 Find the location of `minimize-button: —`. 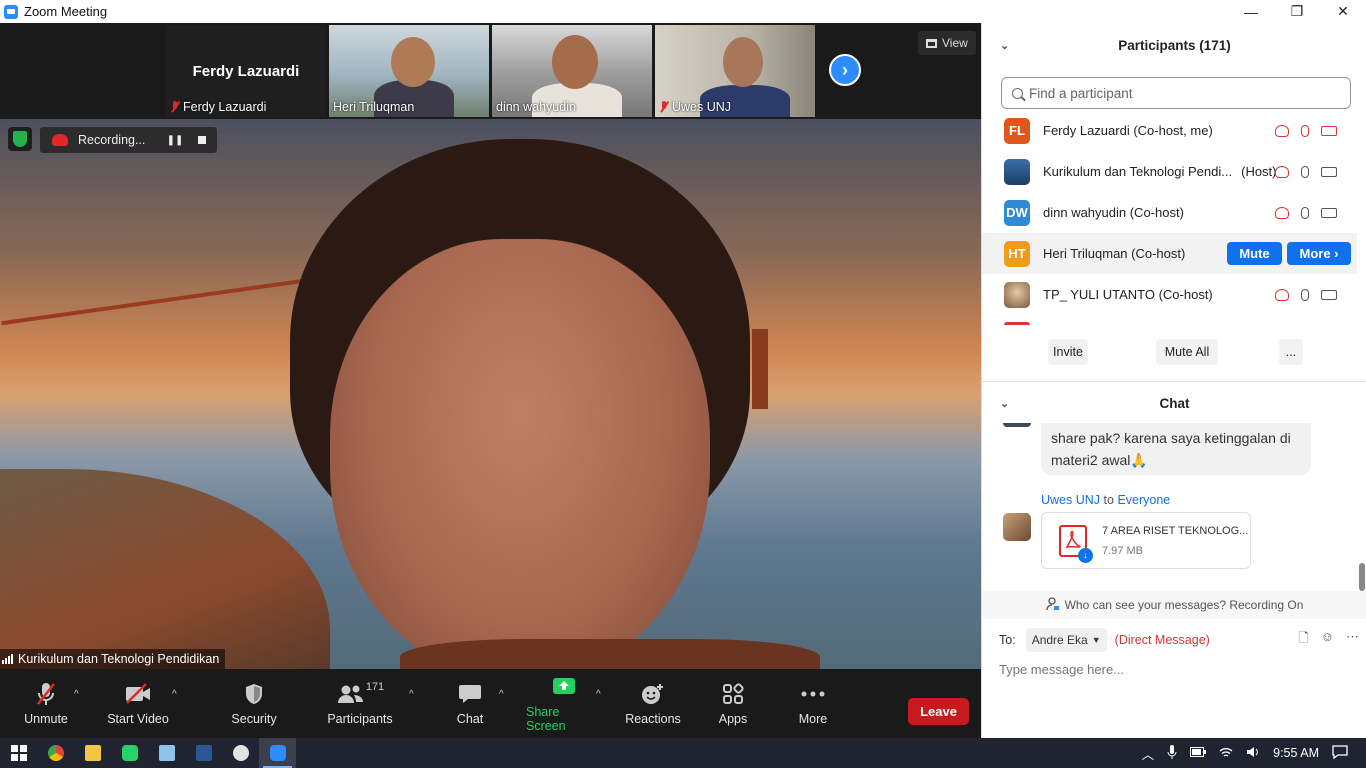

minimize-button: — is located at coordinates (1251, 11).